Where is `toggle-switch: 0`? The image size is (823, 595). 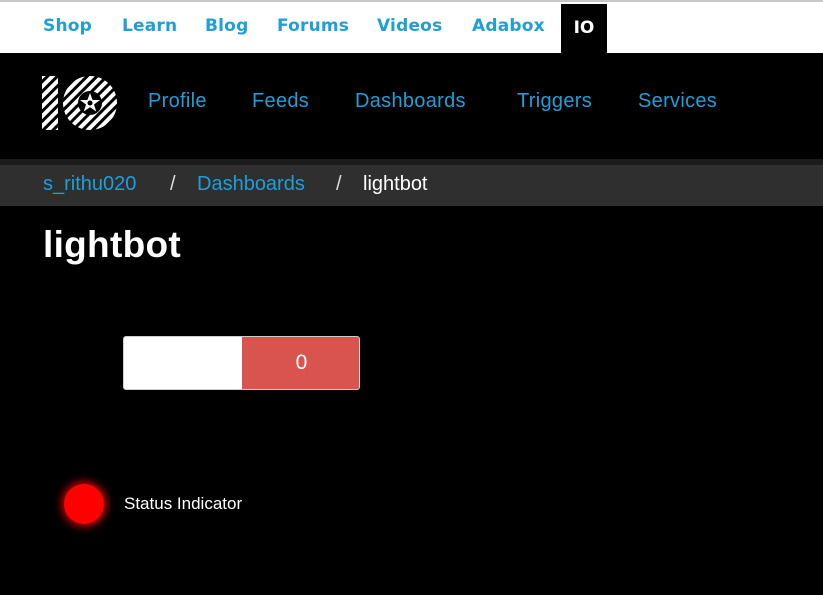 toggle-switch: 0 is located at coordinates (241, 363).